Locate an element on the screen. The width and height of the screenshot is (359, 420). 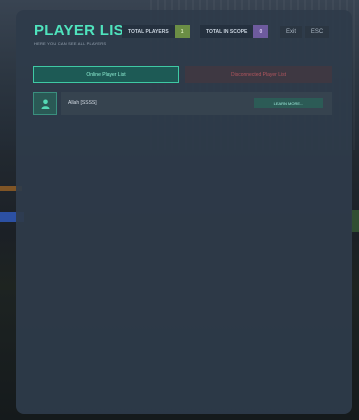
panel-title: PLAYER LIST is located at coordinates (84, 30).